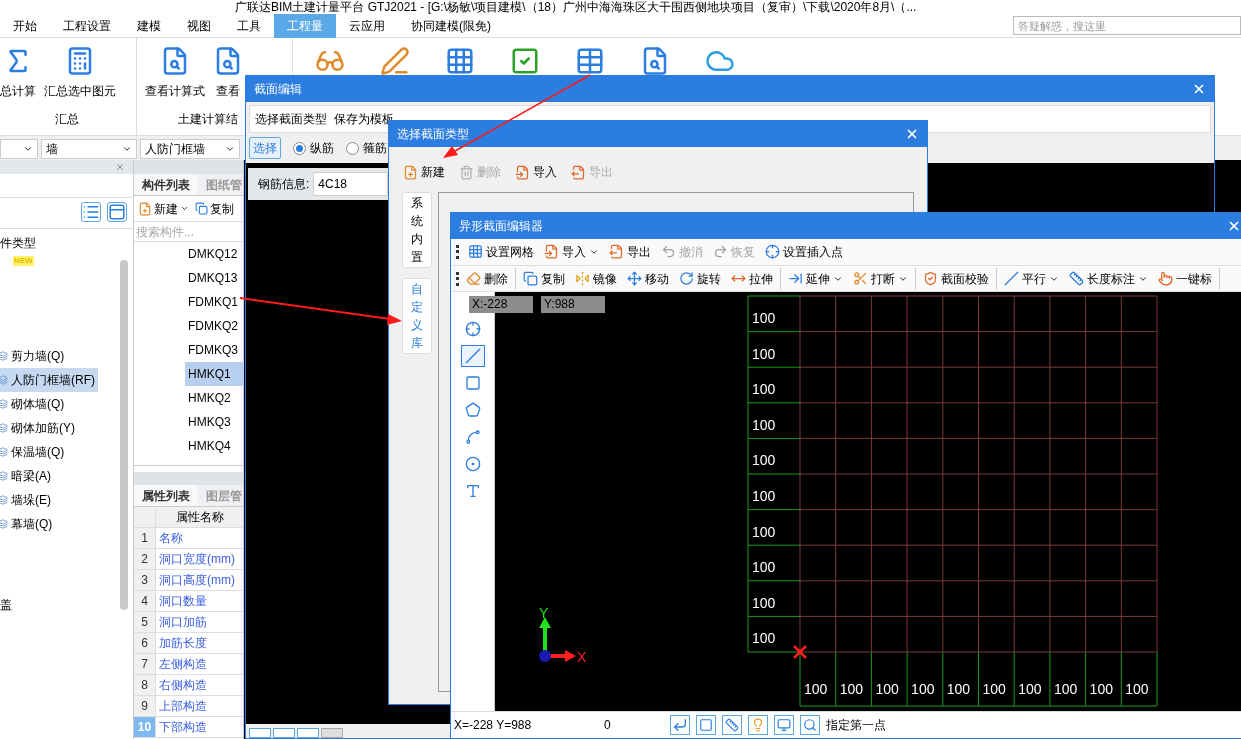 The image size is (1241, 739). What do you see at coordinates (124, 435) in the screenshot?
I see `scrollbar` at bounding box center [124, 435].